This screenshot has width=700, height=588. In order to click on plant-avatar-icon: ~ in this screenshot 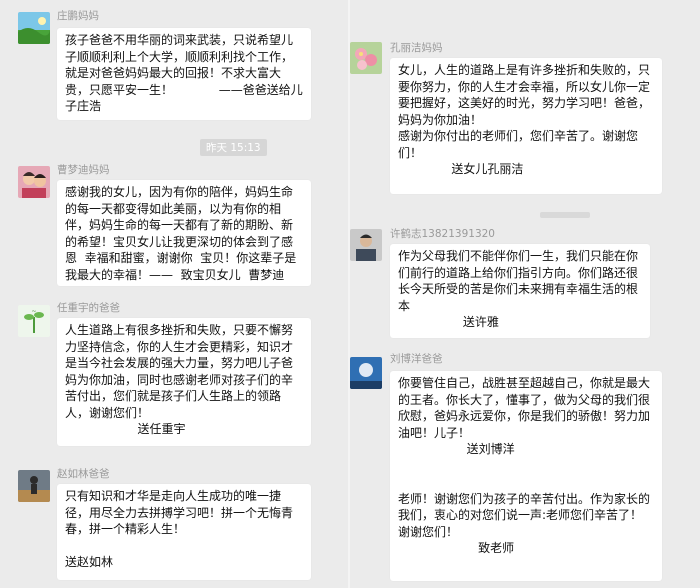, I will do `click(34, 321)`.